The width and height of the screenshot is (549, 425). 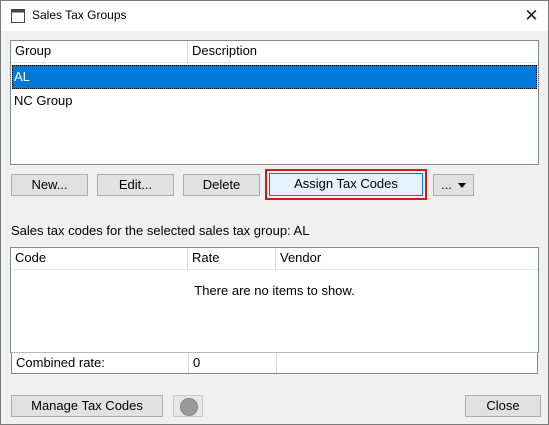 I want to click on empty-list-message: There are no items to show., so click(x=274, y=290).